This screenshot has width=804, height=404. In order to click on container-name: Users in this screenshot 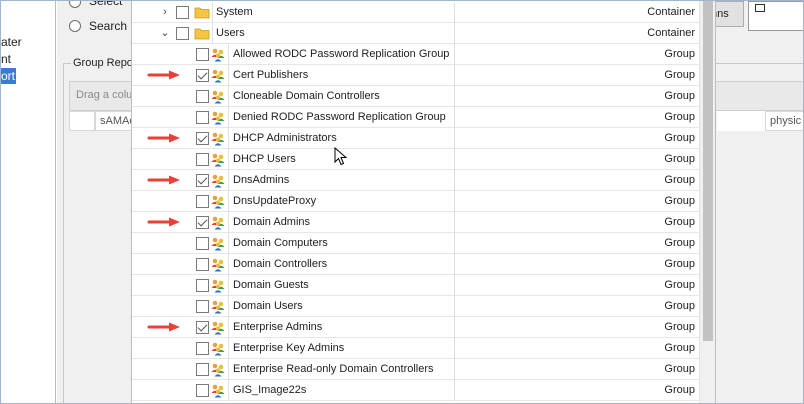, I will do `click(230, 33)`.